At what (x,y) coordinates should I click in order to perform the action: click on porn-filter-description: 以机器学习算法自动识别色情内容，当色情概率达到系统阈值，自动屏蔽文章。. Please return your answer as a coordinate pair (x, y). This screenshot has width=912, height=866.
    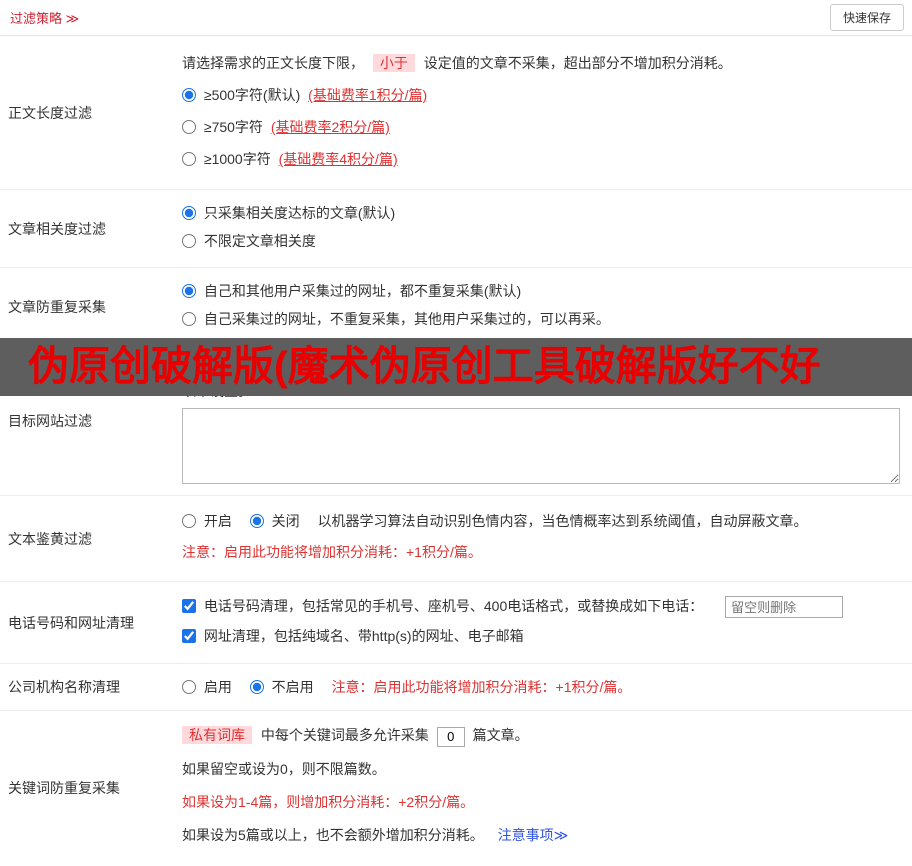
    Looking at the image, I should click on (562, 521).